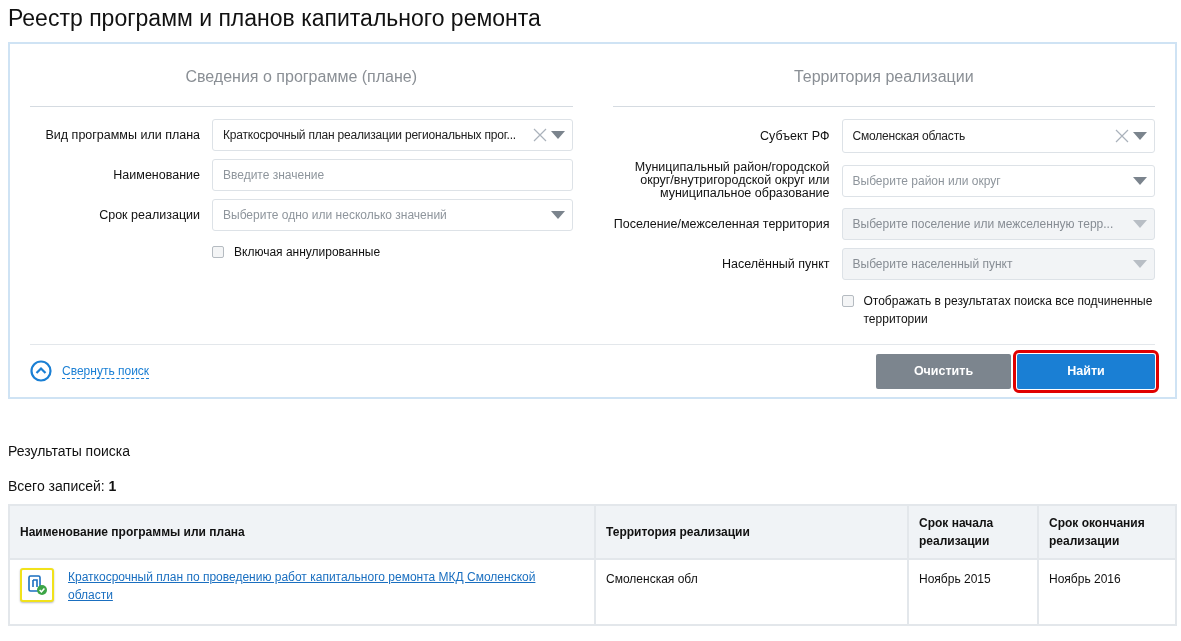 This screenshot has width=1181, height=641. Describe the element at coordinates (392, 175) in the screenshot. I see `input-field: Введите значение` at that location.